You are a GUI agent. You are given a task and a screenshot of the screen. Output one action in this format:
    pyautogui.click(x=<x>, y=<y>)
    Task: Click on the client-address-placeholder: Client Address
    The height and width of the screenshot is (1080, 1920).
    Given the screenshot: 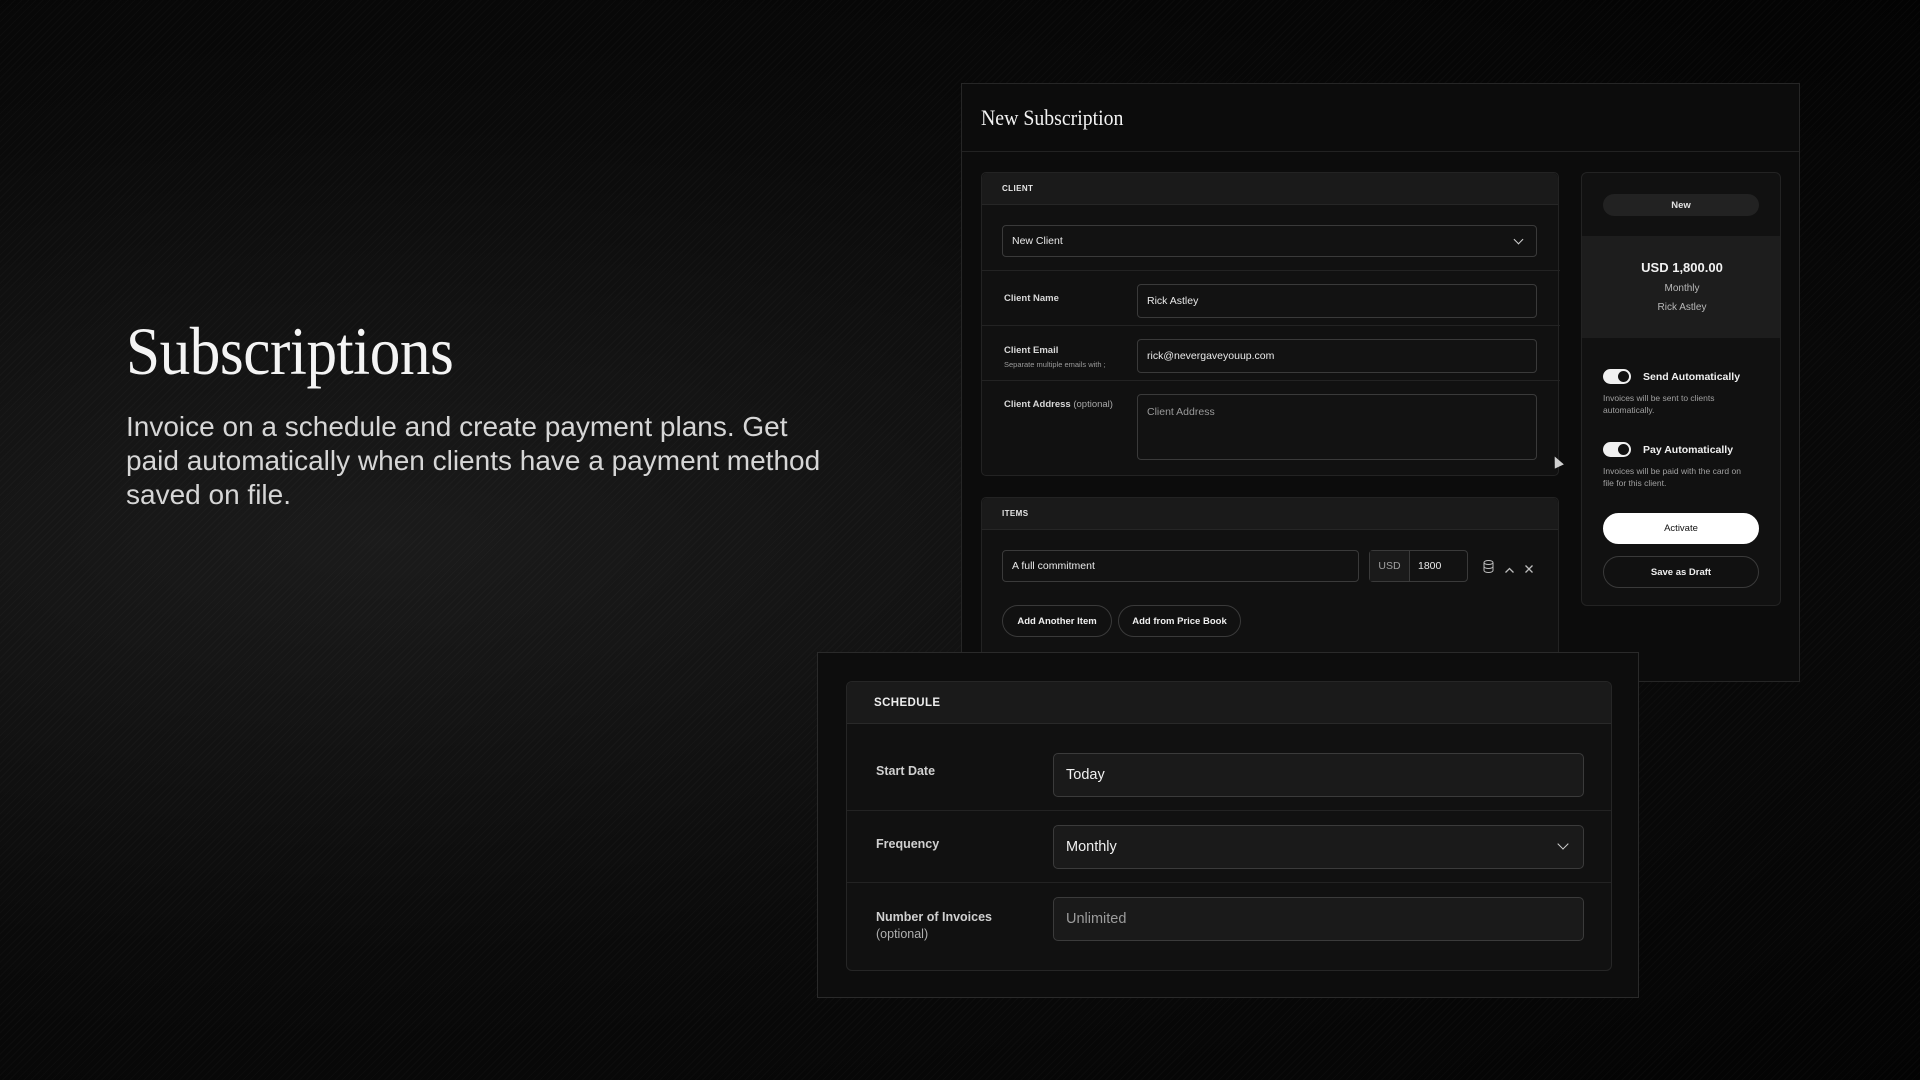 What is the action you would take?
    pyautogui.click(x=1181, y=412)
    